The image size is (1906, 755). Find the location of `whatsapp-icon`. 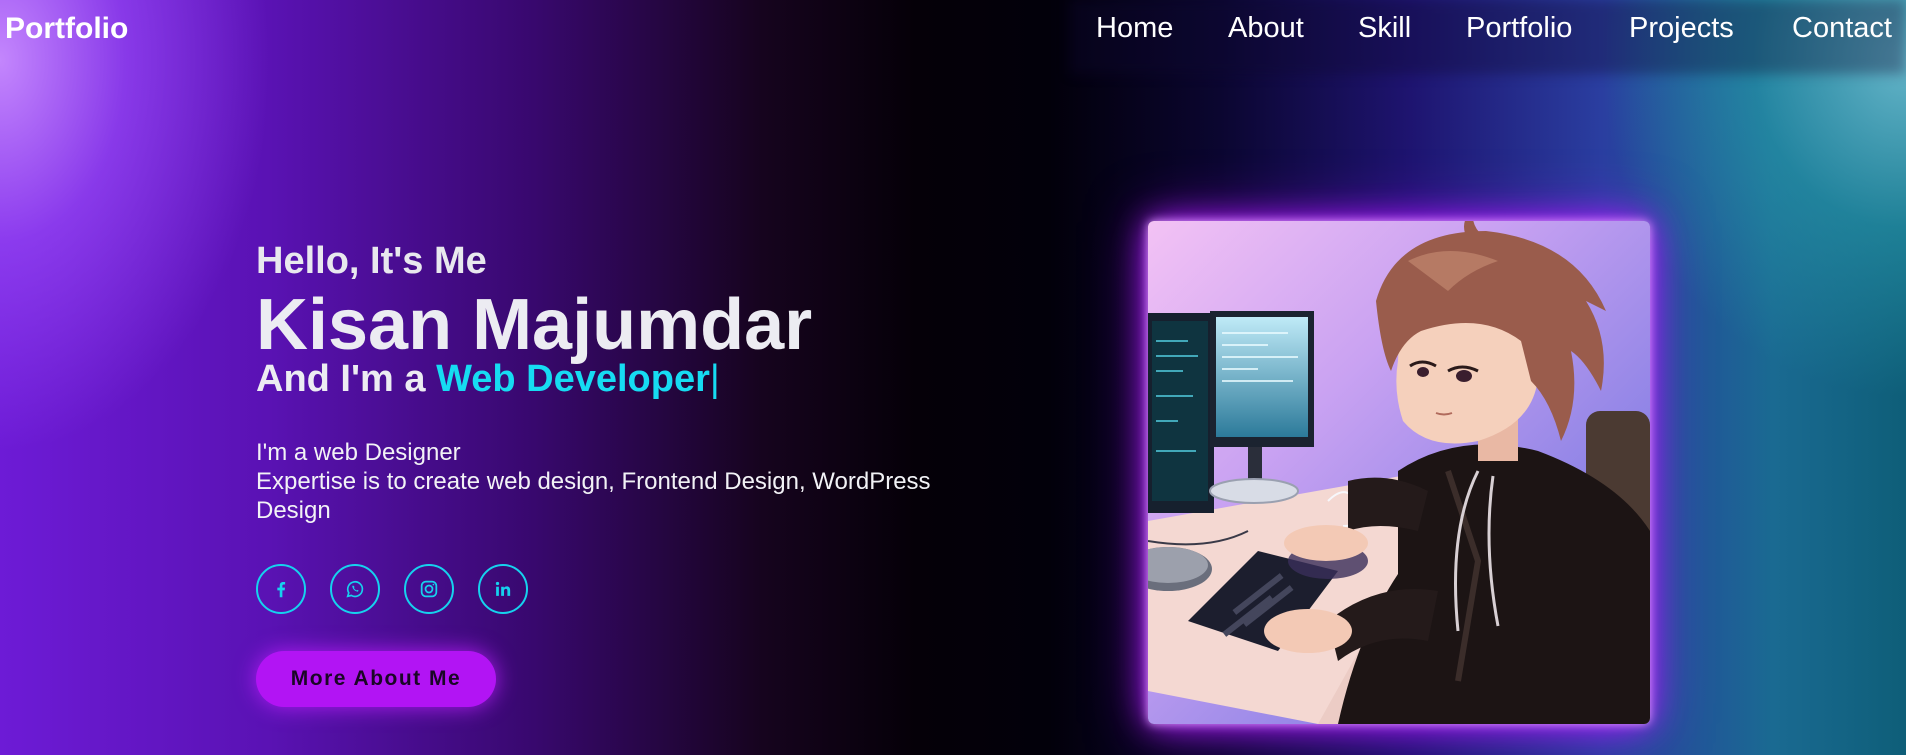

whatsapp-icon is located at coordinates (355, 589).